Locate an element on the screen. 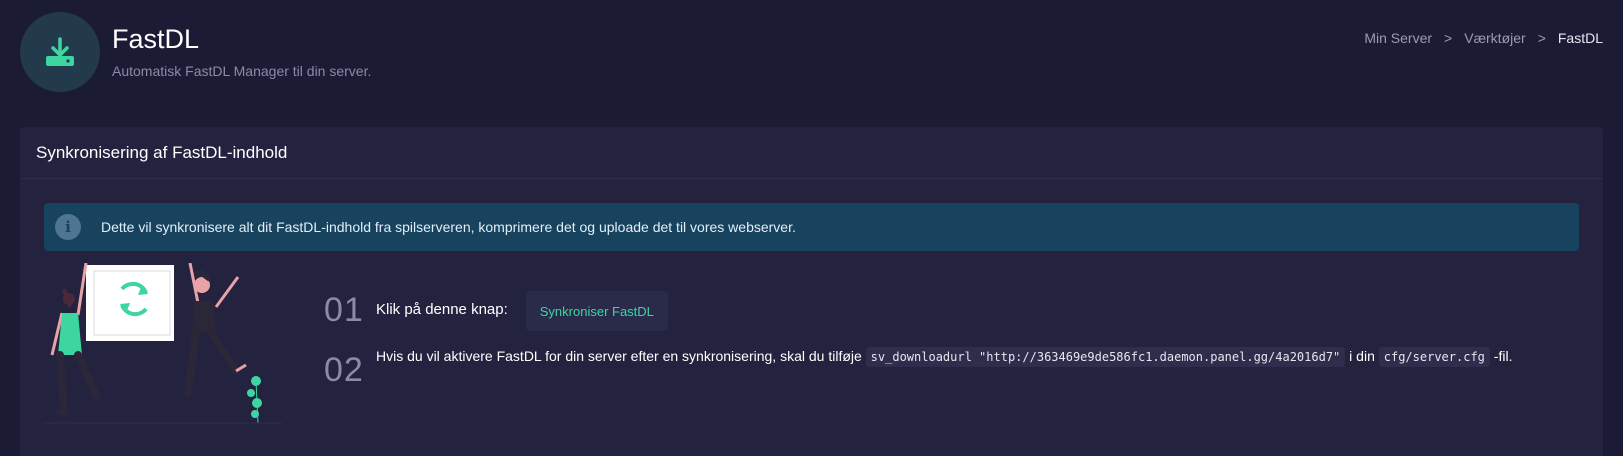  step-number: 01 is located at coordinates (344, 310).